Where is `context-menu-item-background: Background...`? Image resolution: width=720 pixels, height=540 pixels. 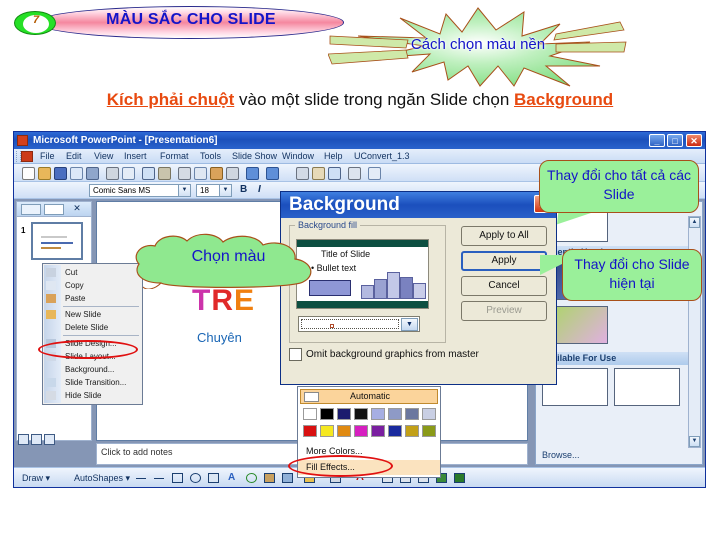
context-menu-item-background: Background... is located at coordinates (92, 369).